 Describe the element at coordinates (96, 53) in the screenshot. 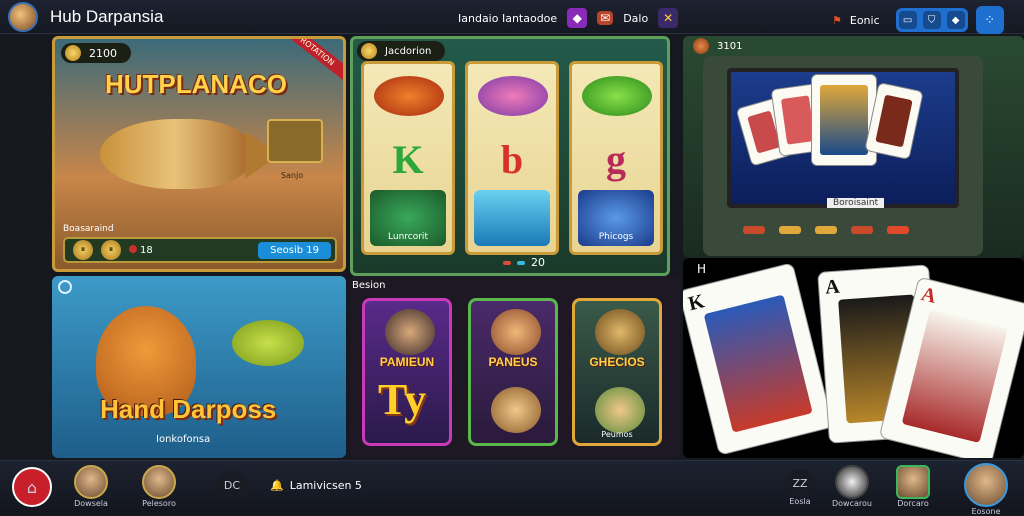

I see `coin-balance: 2100` at that location.